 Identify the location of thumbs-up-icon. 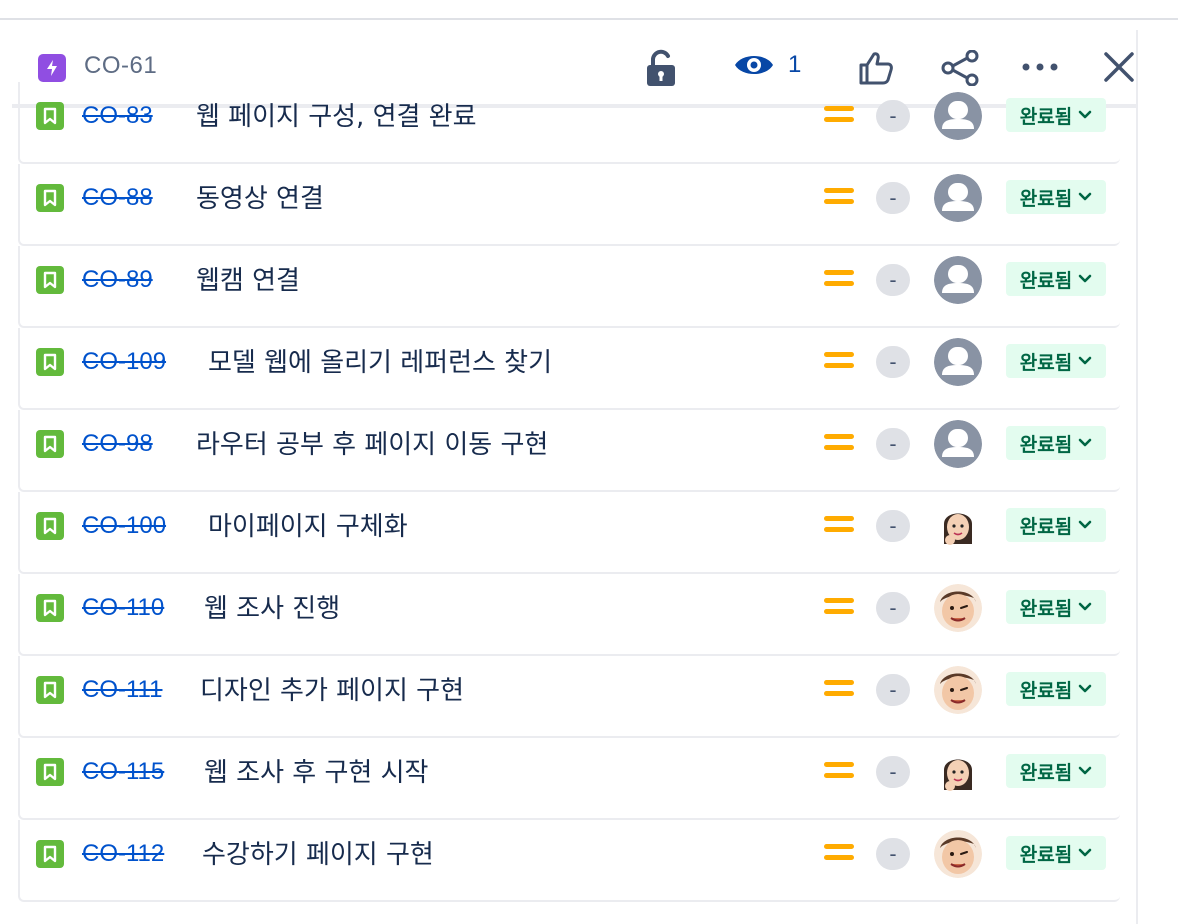
(876, 68).